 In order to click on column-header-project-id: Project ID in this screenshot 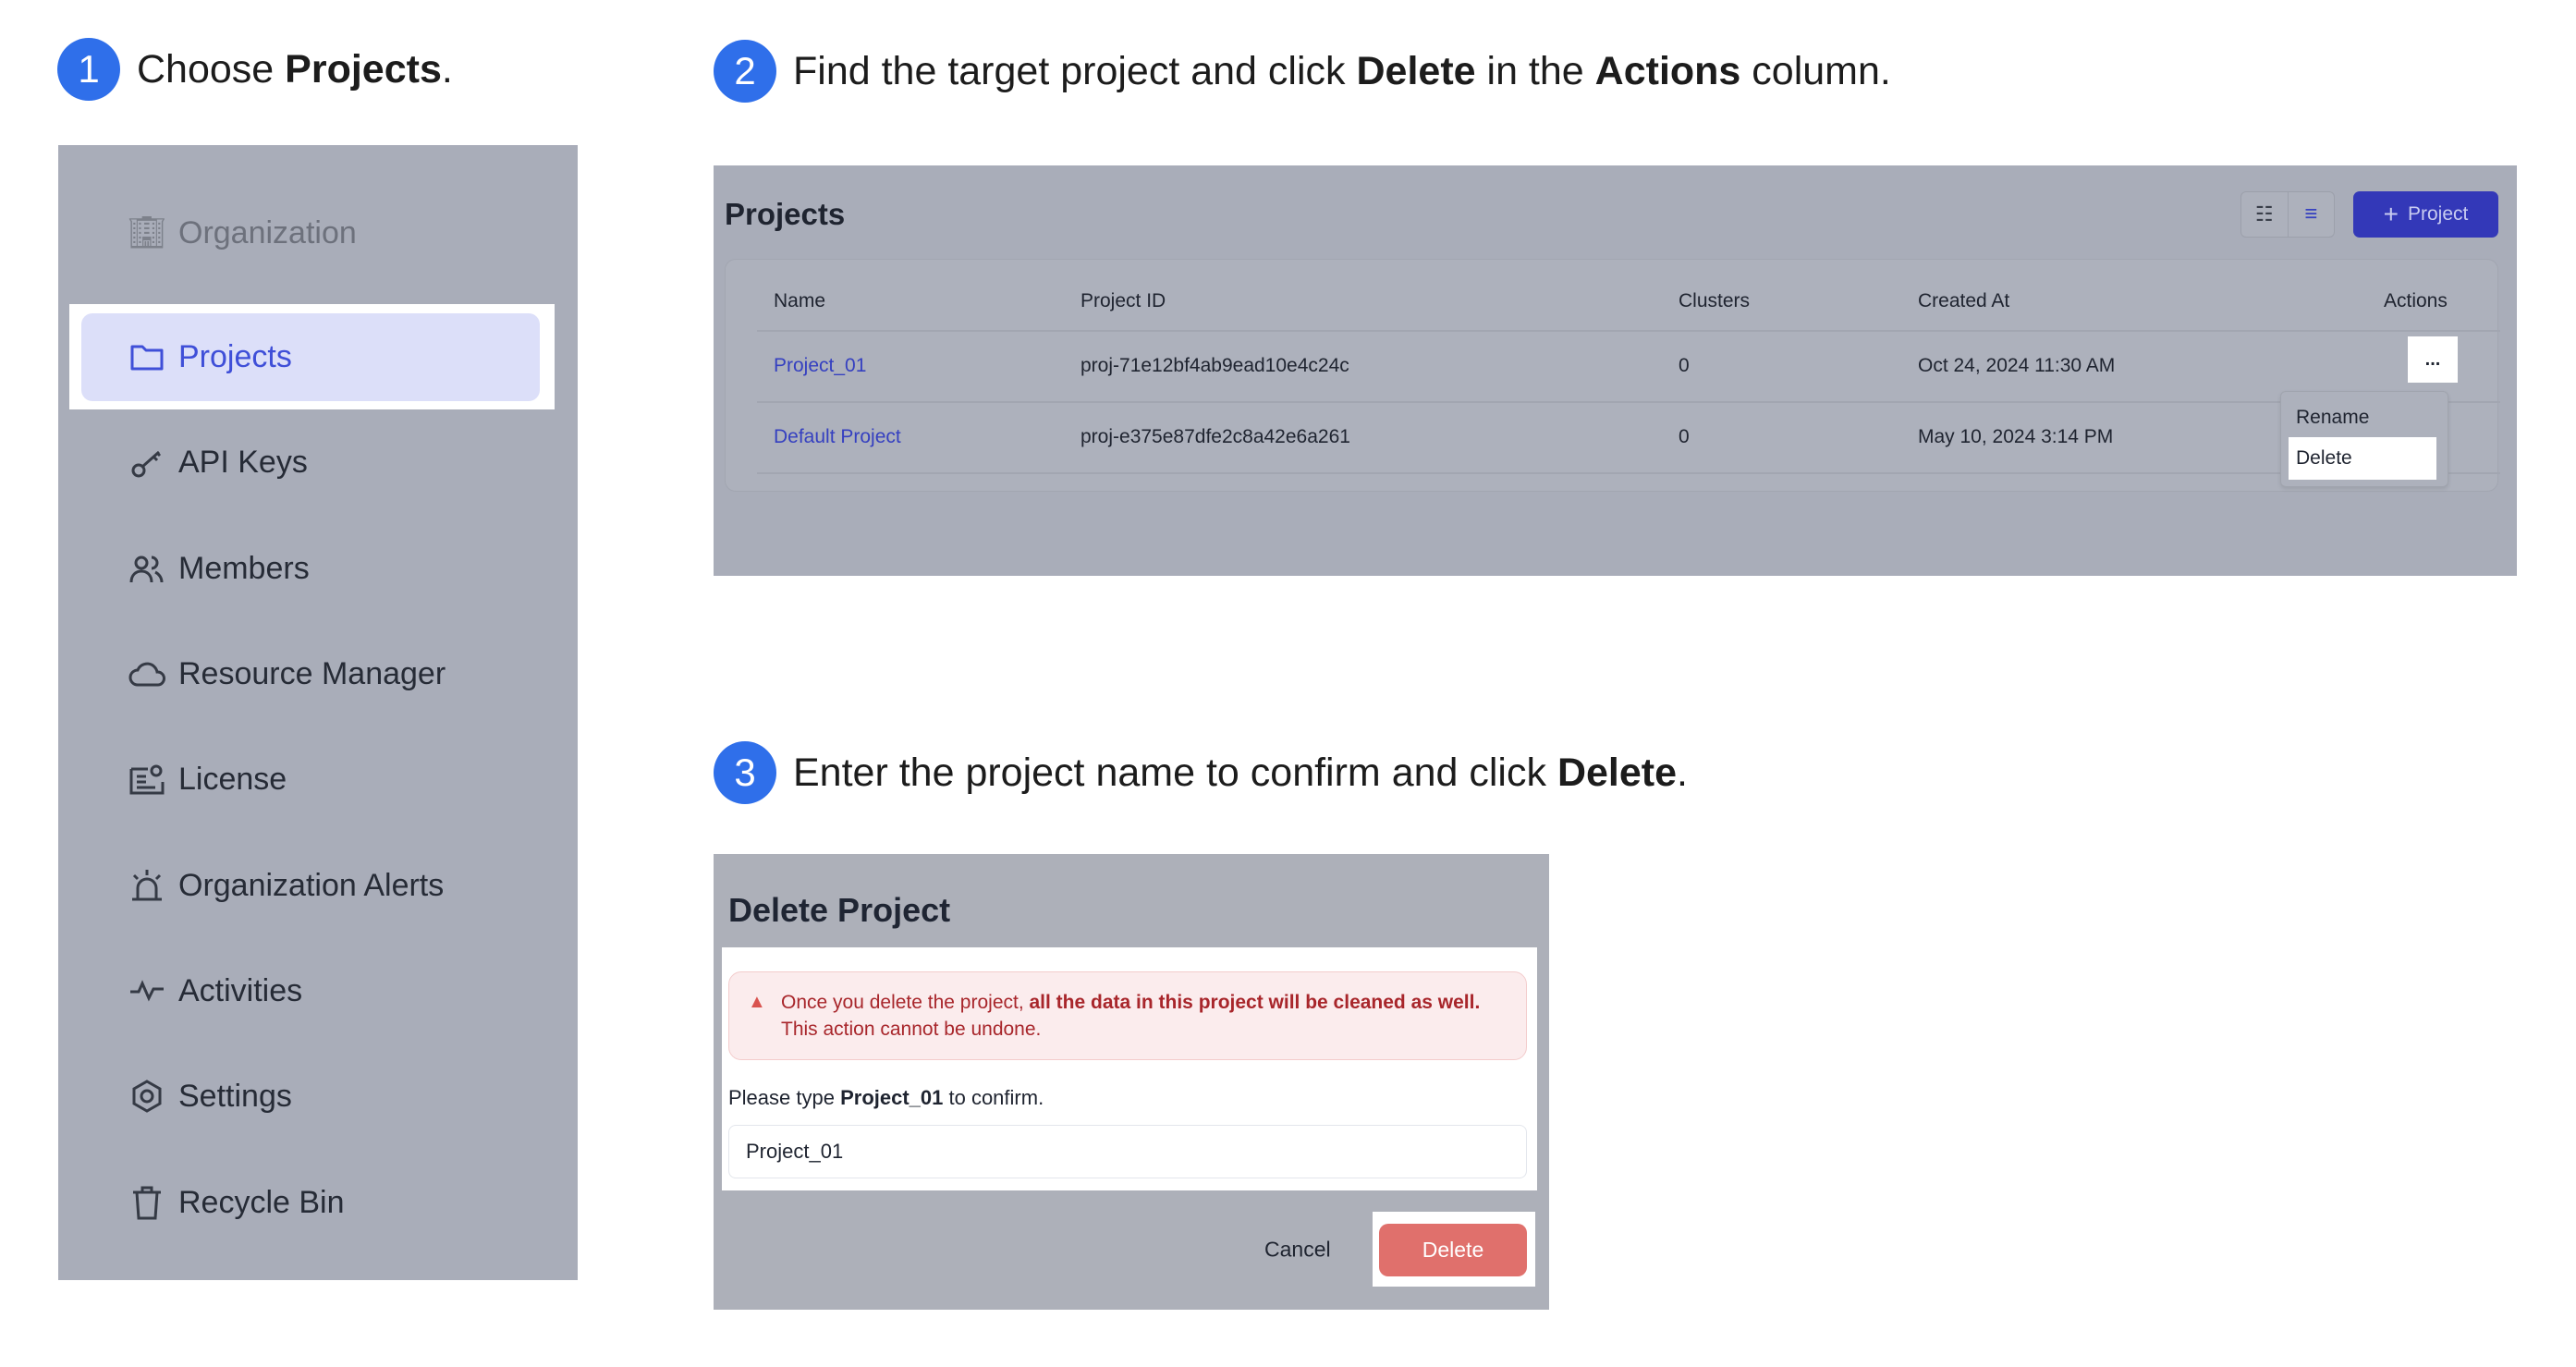, I will do `click(1123, 300)`.